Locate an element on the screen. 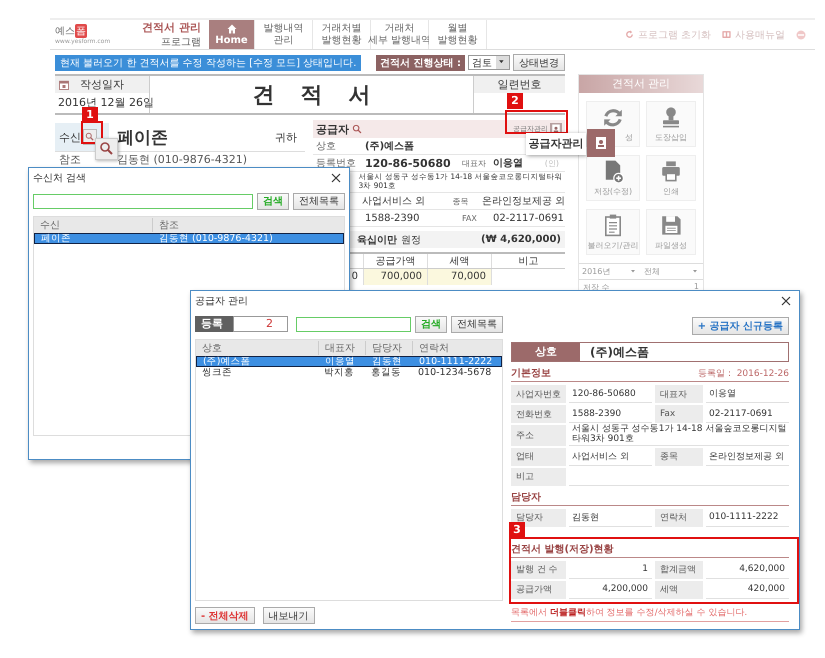 The image size is (825, 658). hint-text: 목록에서 더블클릭하여 정보를 수정/삭제하실 수 있습니다. is located at coordinates (650, 614).